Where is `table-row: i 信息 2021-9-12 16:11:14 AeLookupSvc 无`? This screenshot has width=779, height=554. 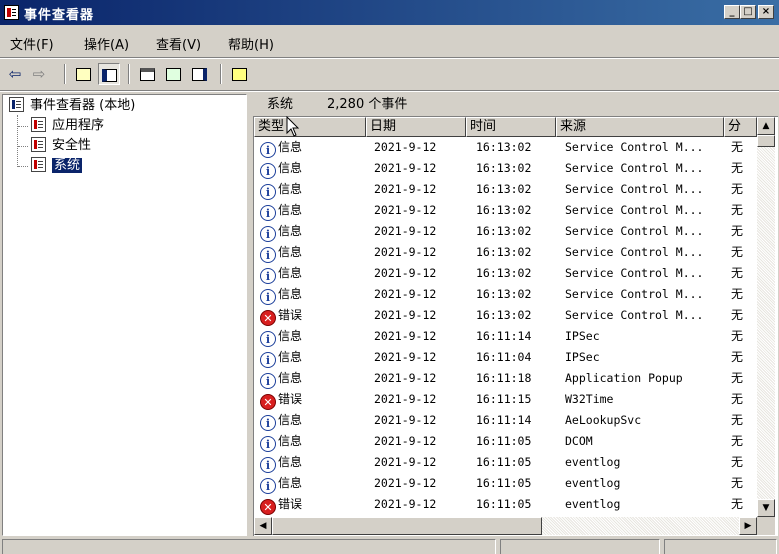
table-row: i 信息 2021-9-12 16:11:14 AeLookupSvc 无 is located at coordinates (505, 420).